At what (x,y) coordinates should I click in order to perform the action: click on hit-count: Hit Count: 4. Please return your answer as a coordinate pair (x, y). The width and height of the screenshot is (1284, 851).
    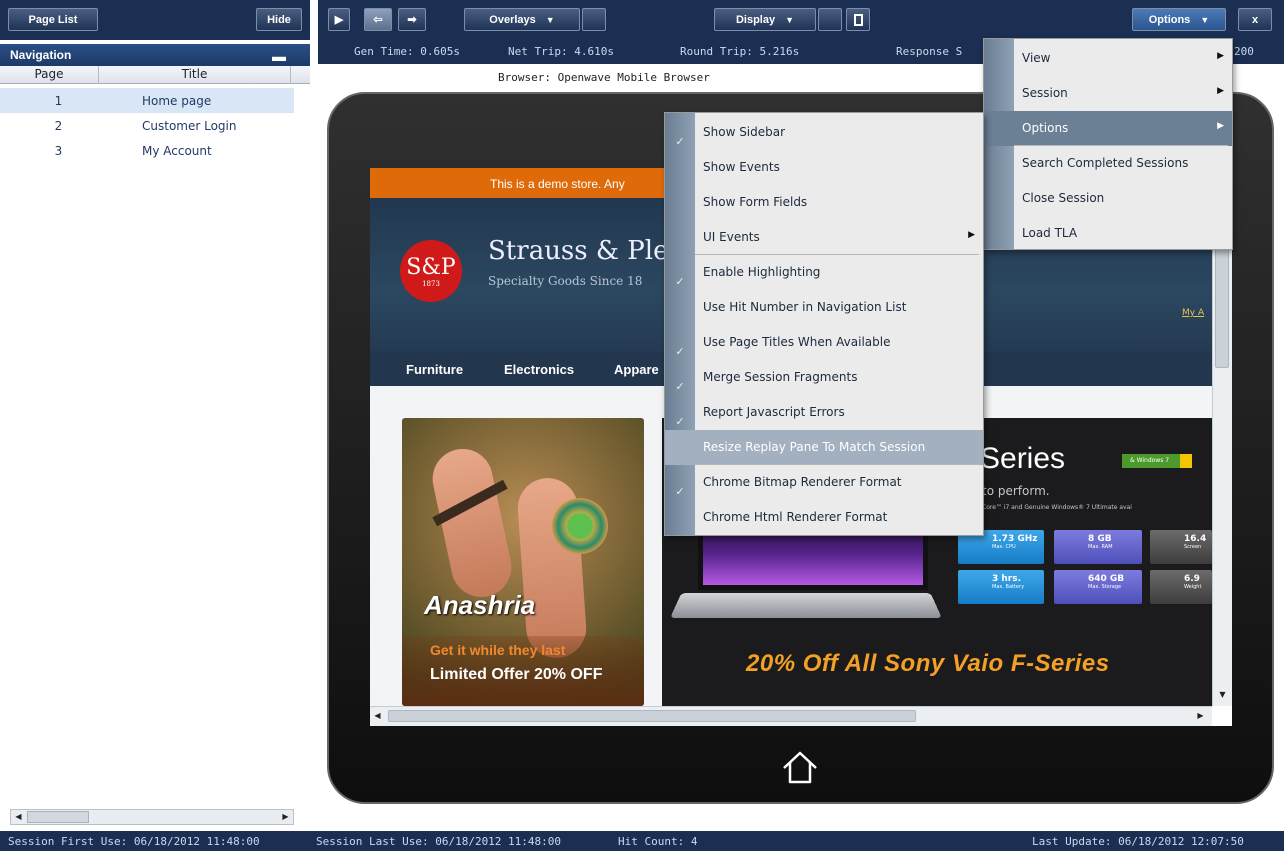
    Looking at the image, I should click on (658, 841).